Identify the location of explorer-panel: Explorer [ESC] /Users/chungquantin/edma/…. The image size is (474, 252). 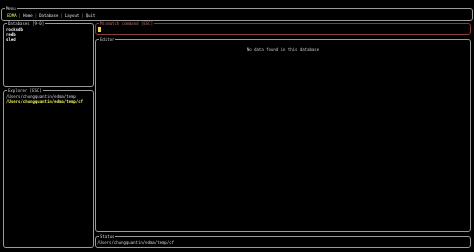
(48, 168).